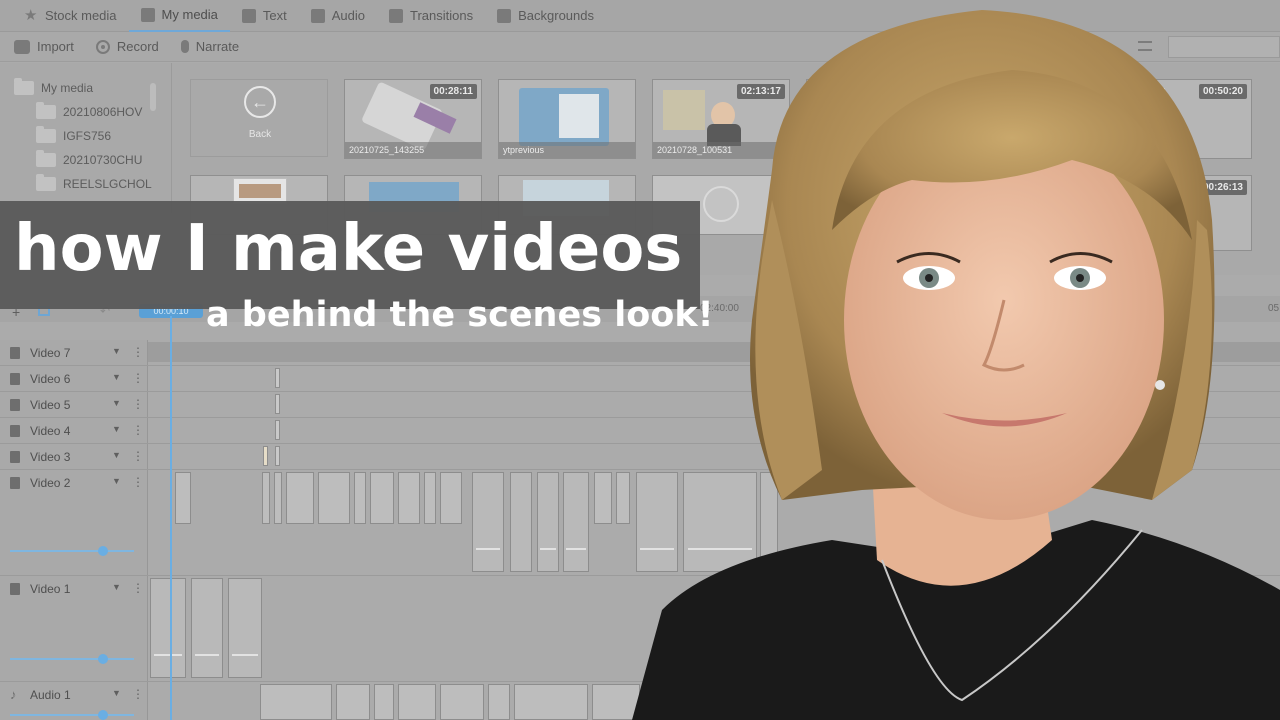 This screenshot has width=1280, height=720. I want to click on thumbnail-caption: ytprevious, so click(567, 150).